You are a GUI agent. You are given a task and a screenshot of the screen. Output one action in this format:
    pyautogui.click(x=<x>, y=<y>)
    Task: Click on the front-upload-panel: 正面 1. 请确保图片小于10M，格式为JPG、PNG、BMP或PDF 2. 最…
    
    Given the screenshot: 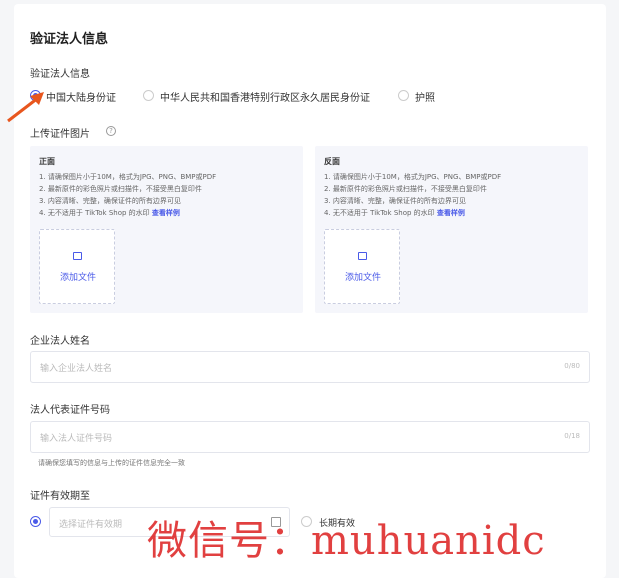 What is the action you would take?
    pyautogui.click(x=166, y=229)
    